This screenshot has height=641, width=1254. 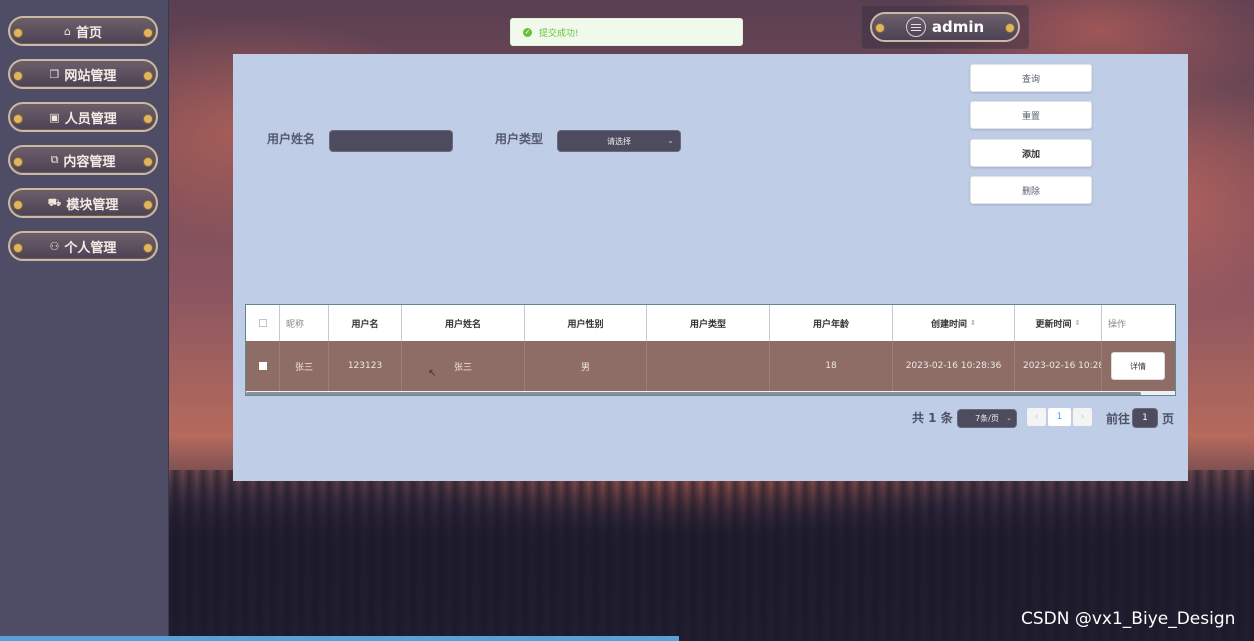 I want to click on name-label: 用户姓名, so click(x=291, y=139).